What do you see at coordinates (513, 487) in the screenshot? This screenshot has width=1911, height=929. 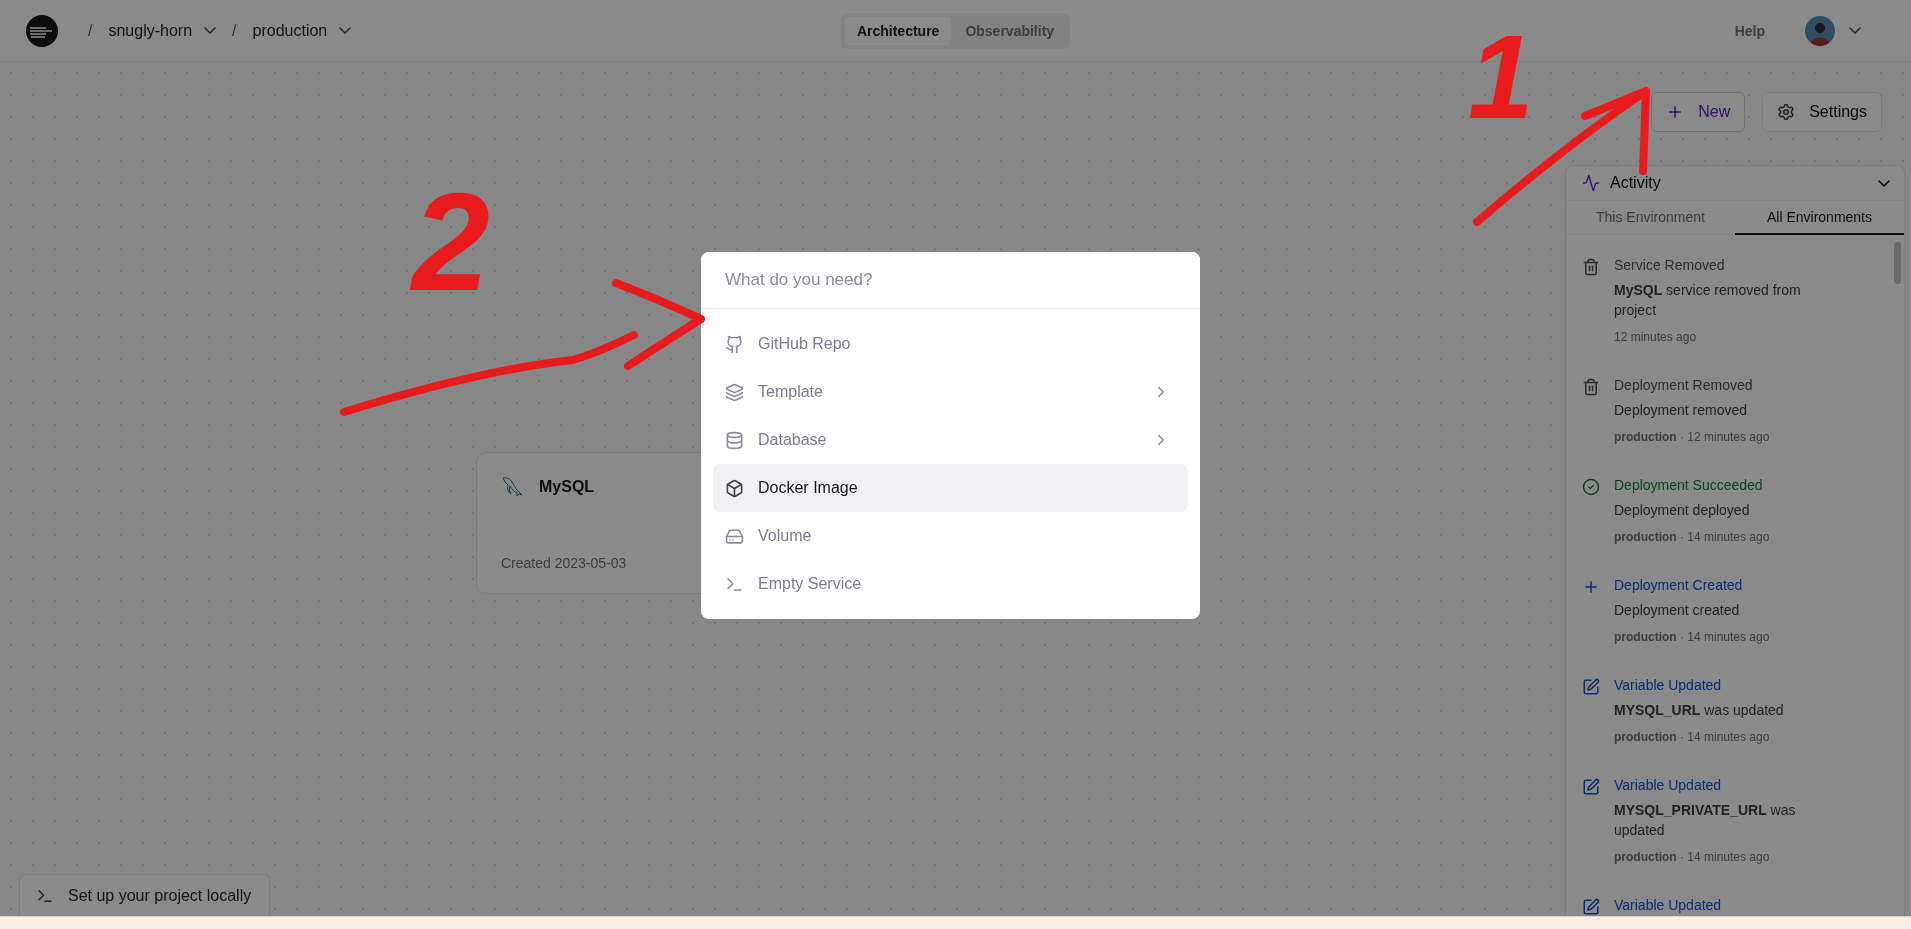 I see `dolphin-icon` at bounding box center [513, 487].